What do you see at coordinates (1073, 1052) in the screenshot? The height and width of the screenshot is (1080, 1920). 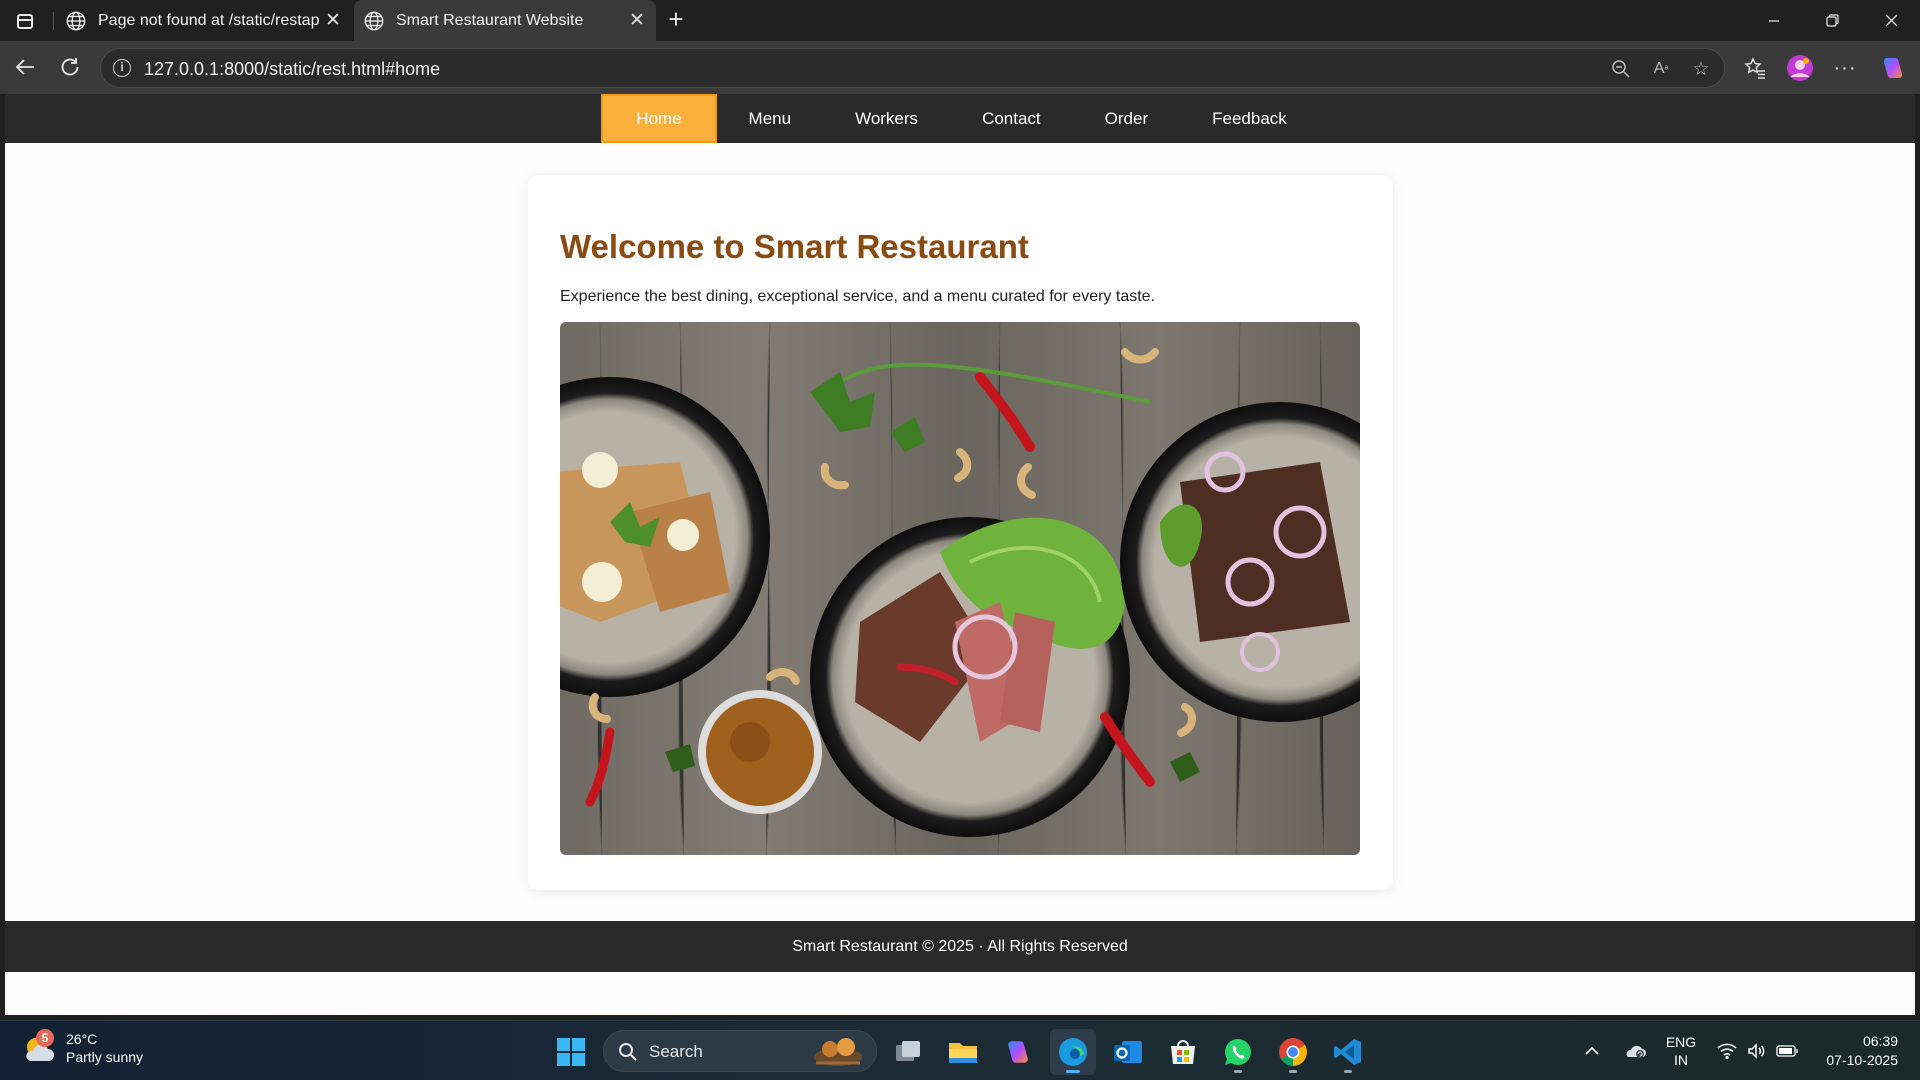 I see `edge-icon` at bounding box center [1073, 1052].